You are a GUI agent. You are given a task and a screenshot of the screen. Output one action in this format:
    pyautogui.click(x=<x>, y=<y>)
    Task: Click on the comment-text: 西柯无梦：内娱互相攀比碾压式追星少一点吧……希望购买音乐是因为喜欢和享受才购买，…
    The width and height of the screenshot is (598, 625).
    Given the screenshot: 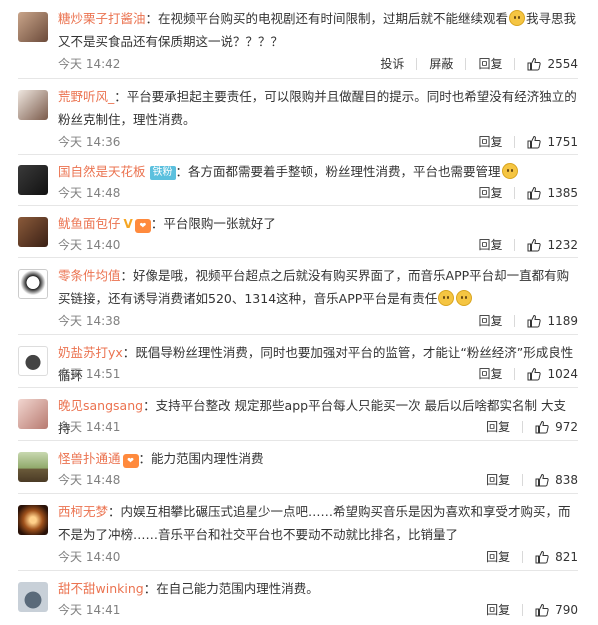 What is the action you would take?
    pyautogui.click(x=314, y=523)
    